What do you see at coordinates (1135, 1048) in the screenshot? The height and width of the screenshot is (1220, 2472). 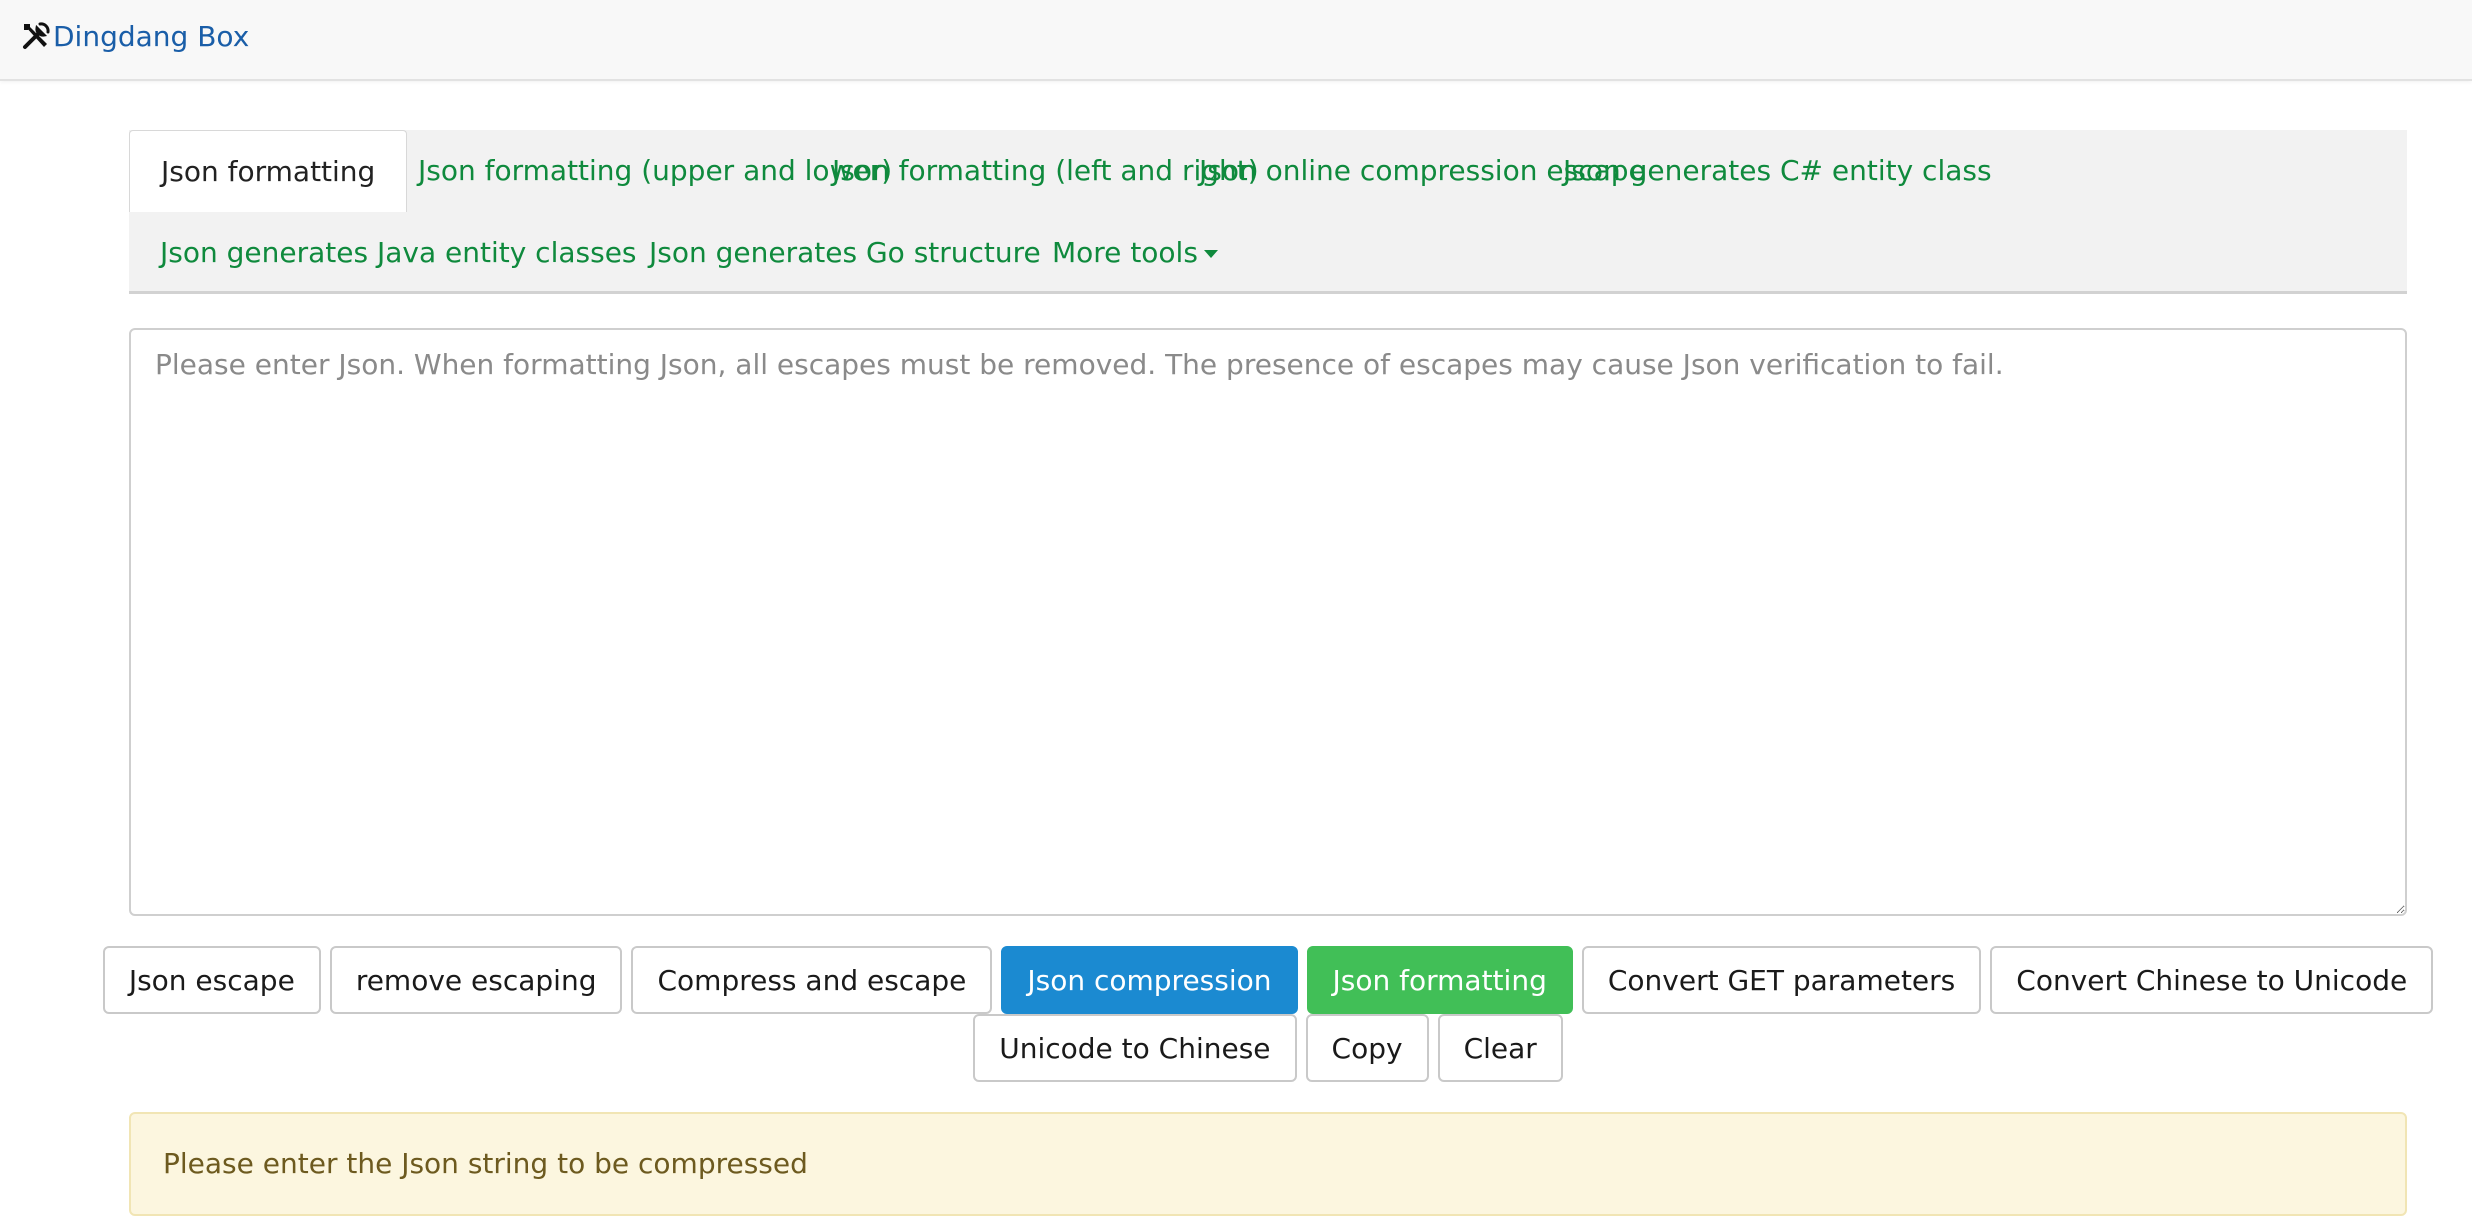 I see `unicode-to-chinese-button: Unicode to Chinese` at bounding box center [1135, 1048].